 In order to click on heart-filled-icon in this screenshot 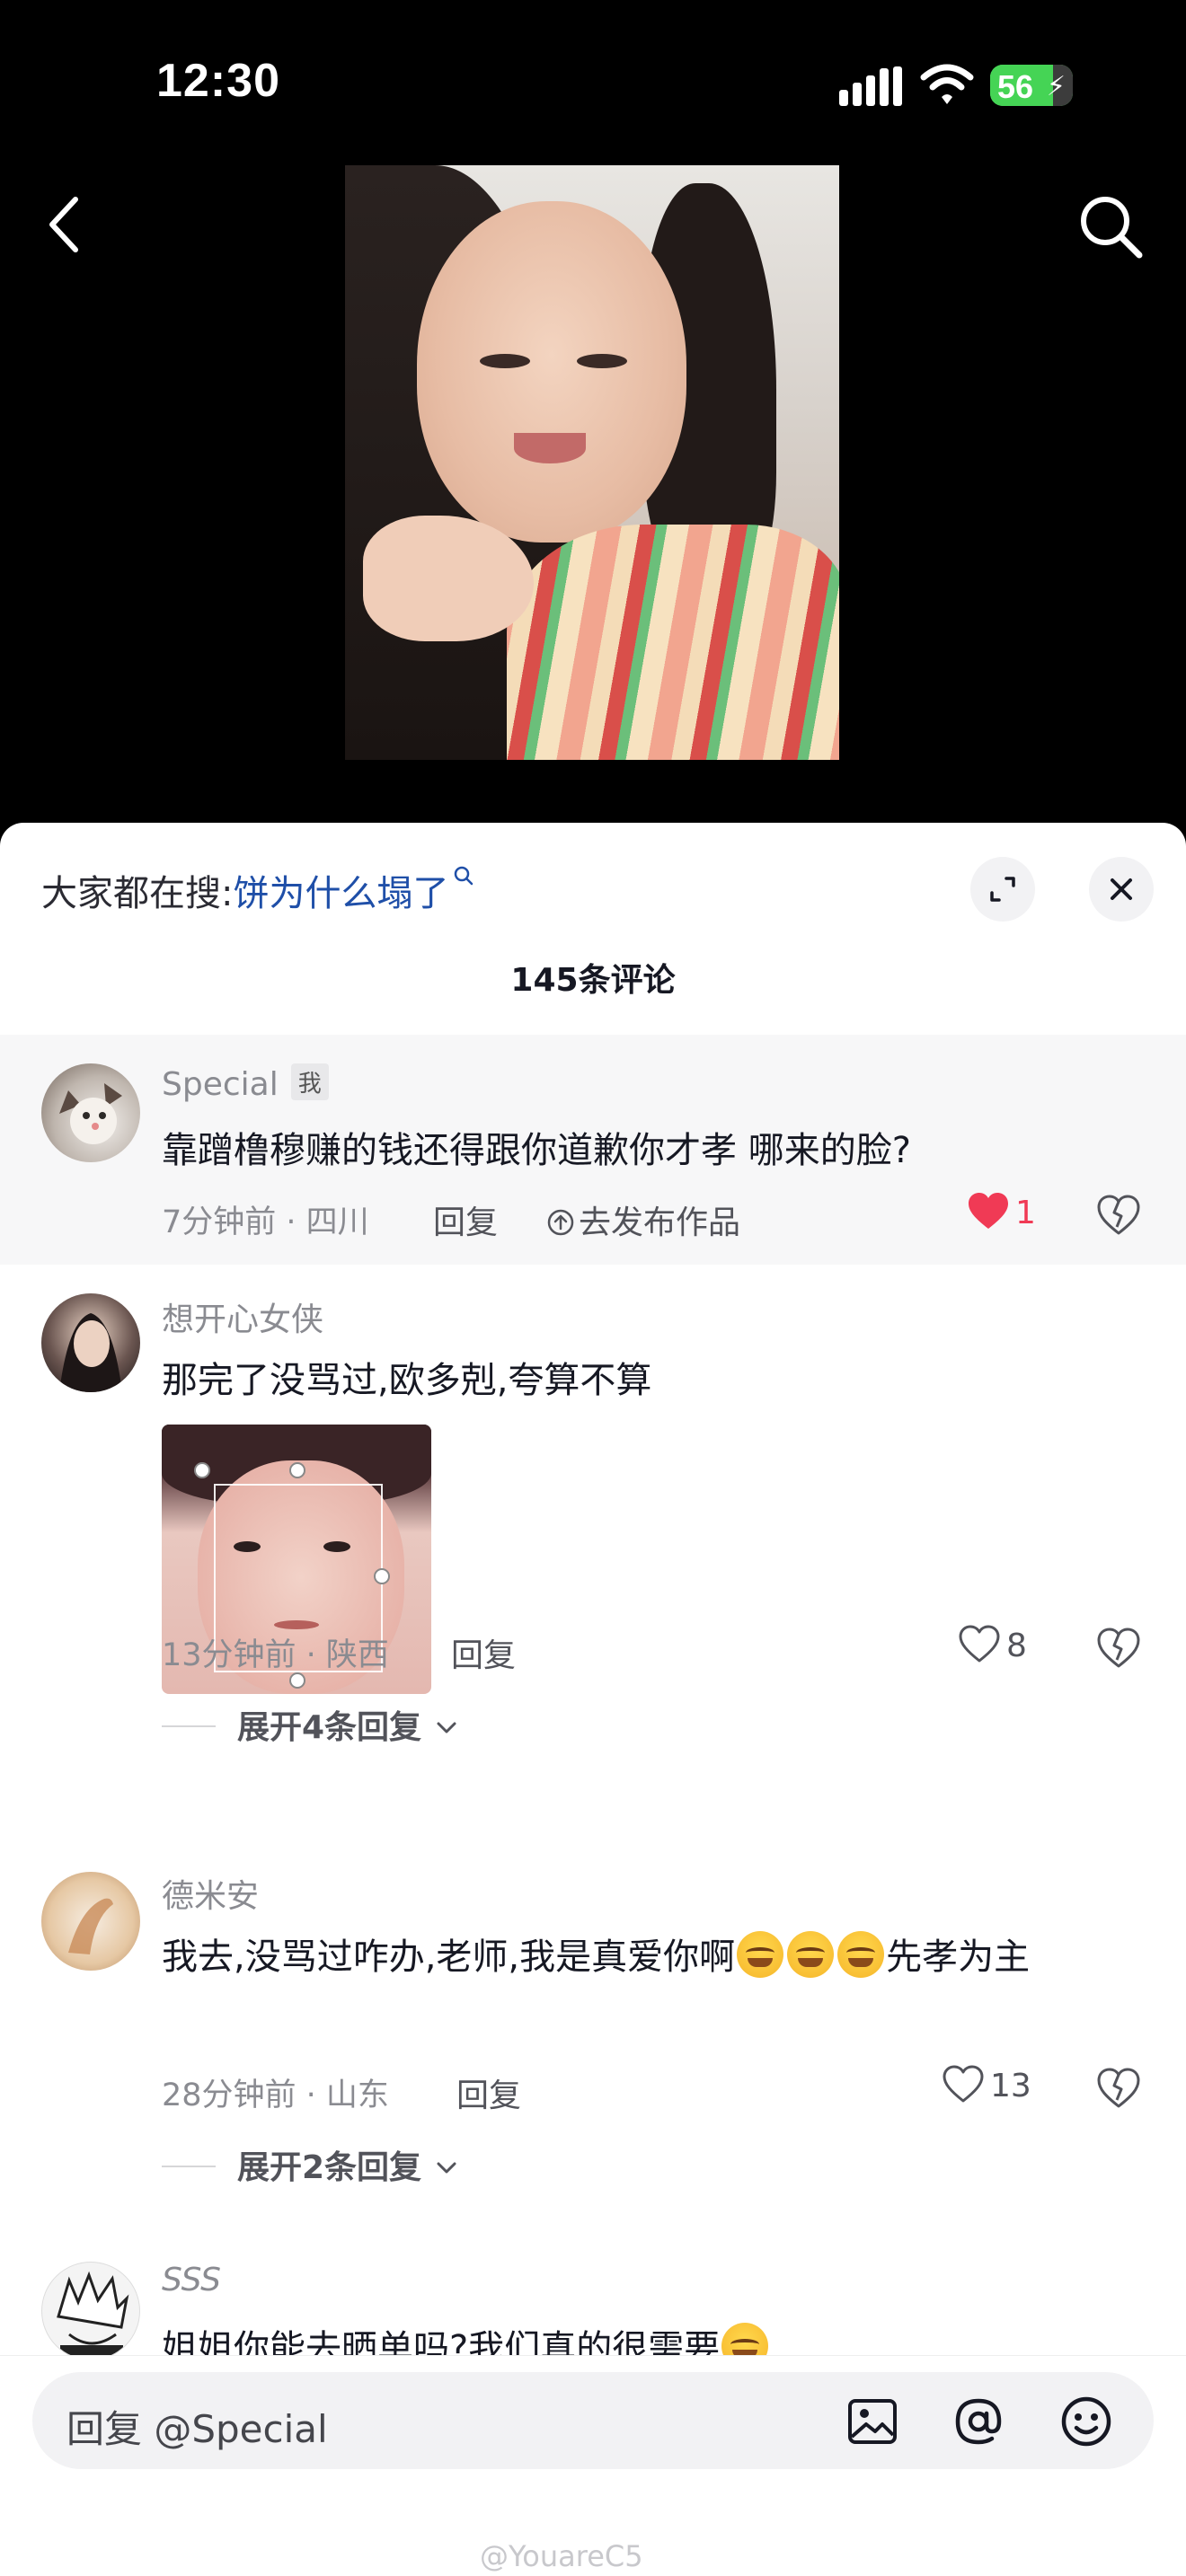, I will do `click(988, 1211)`.